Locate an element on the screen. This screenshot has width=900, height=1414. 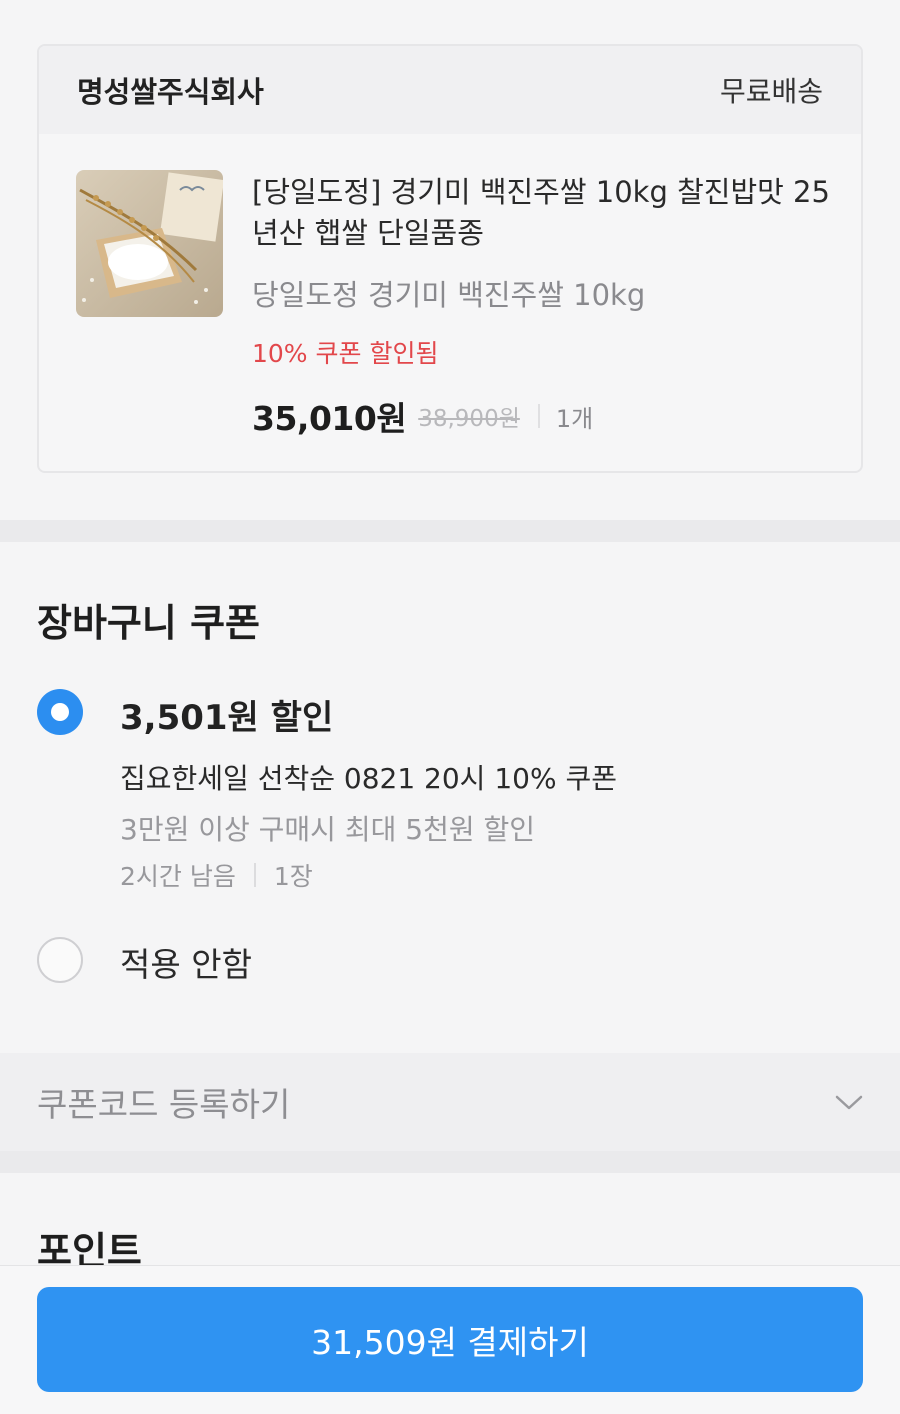
product-option: 당일도정 경기미 백진주쌀 10kg is located at coordinates (449, 295).